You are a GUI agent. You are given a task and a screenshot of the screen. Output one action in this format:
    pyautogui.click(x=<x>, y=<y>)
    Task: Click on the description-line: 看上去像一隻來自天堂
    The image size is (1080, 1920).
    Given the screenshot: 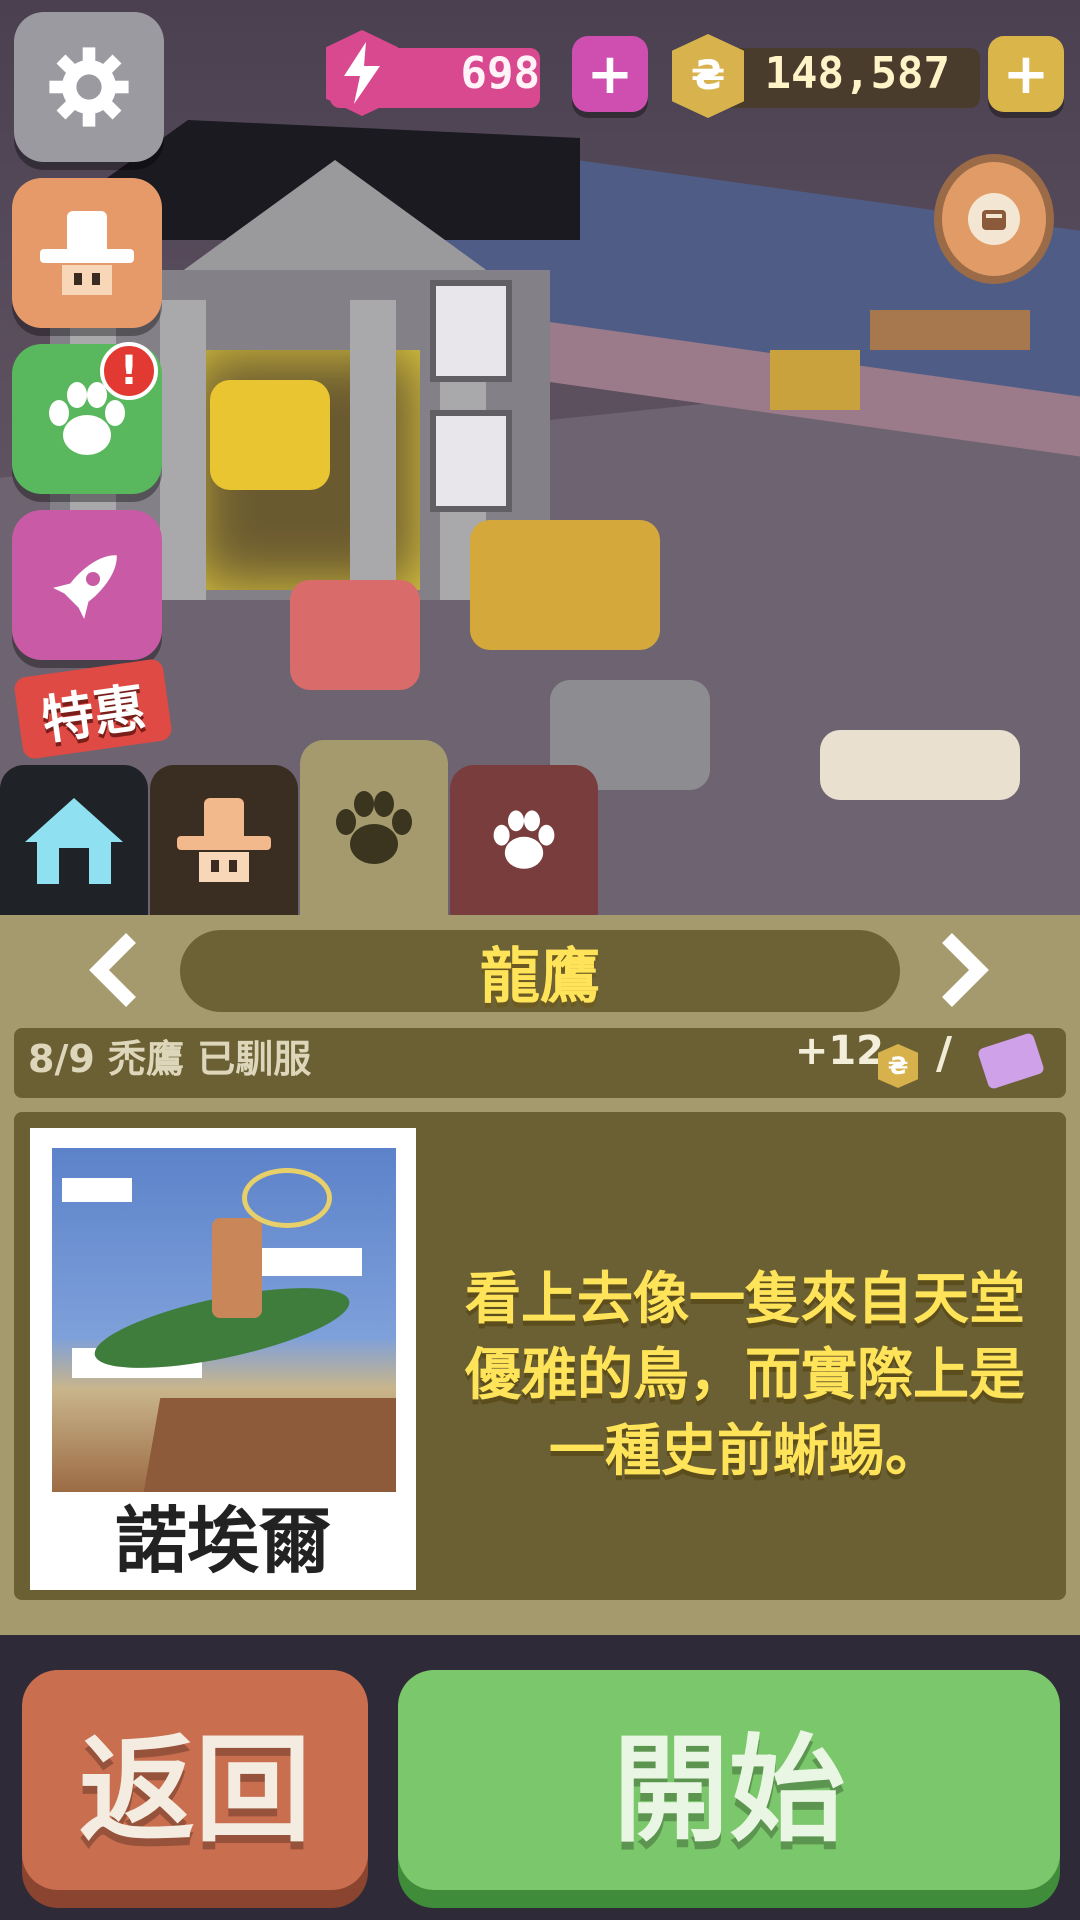 What is the action you would take?
    pyautogui.click(x=745, y=1299)
    